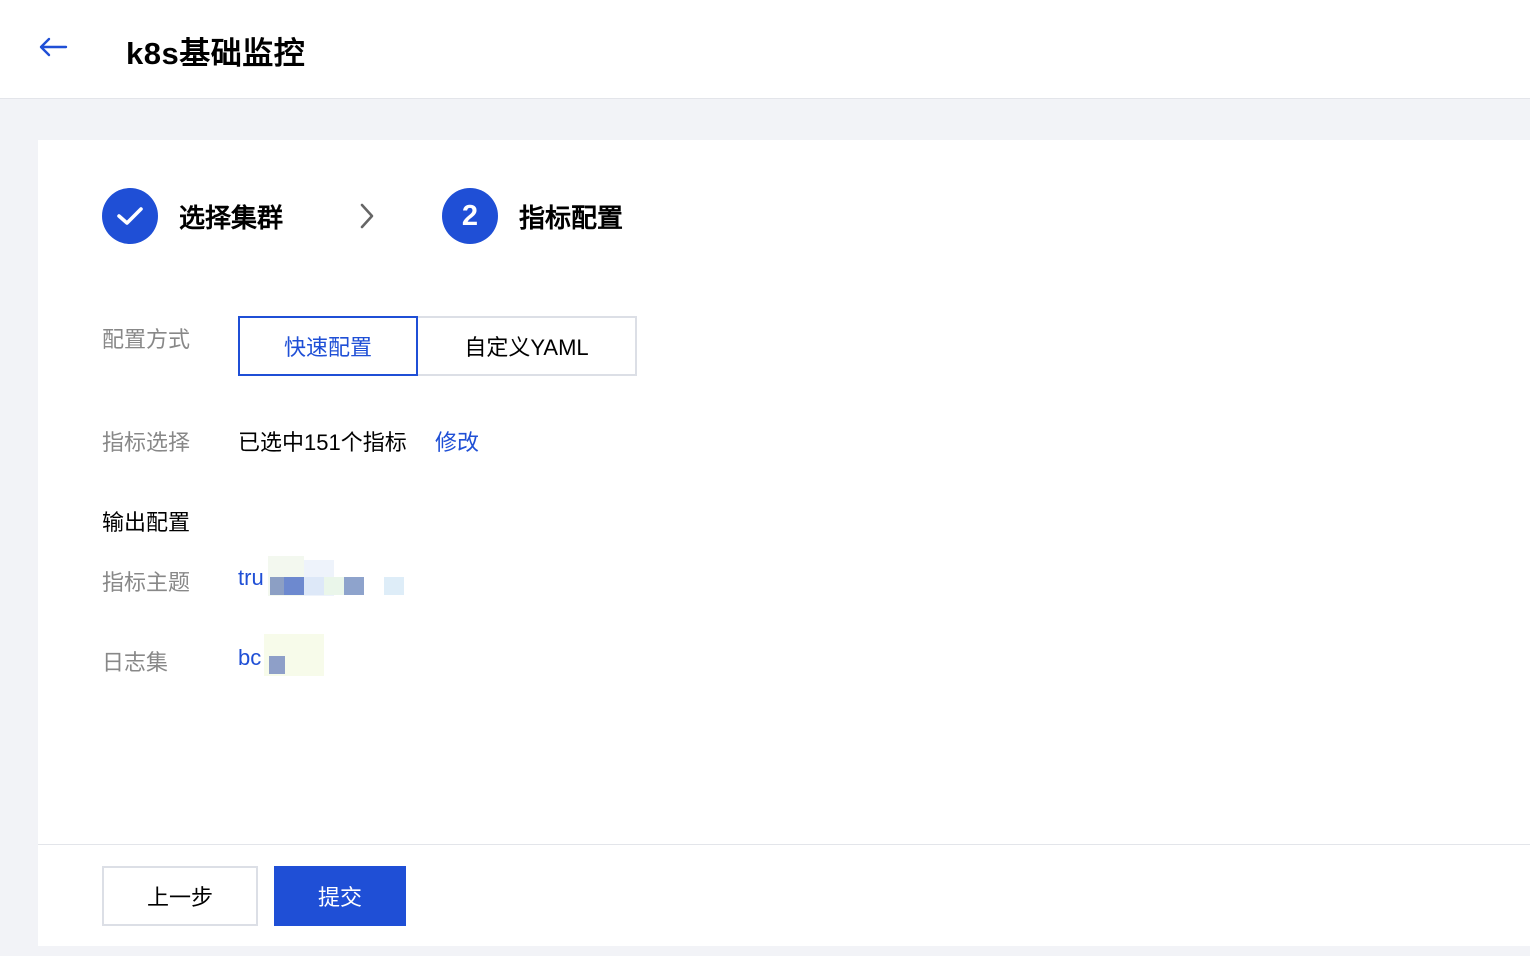 The width and height of the screenshot is (1530, 956). Describe the element at coordinates (251, 578) in the screenshot. I see `metric-topic-link: tru` at that location.